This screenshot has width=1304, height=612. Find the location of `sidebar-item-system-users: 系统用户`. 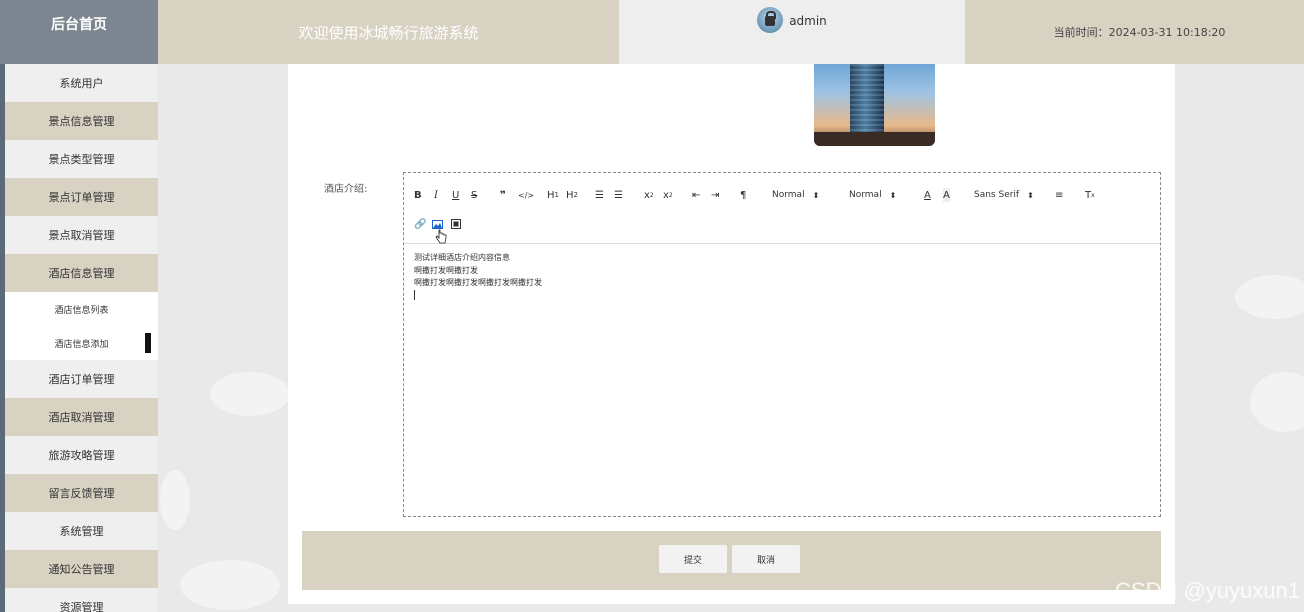

sidebar-item-system-users: 系统用户 is located at coordinates (81, 83).